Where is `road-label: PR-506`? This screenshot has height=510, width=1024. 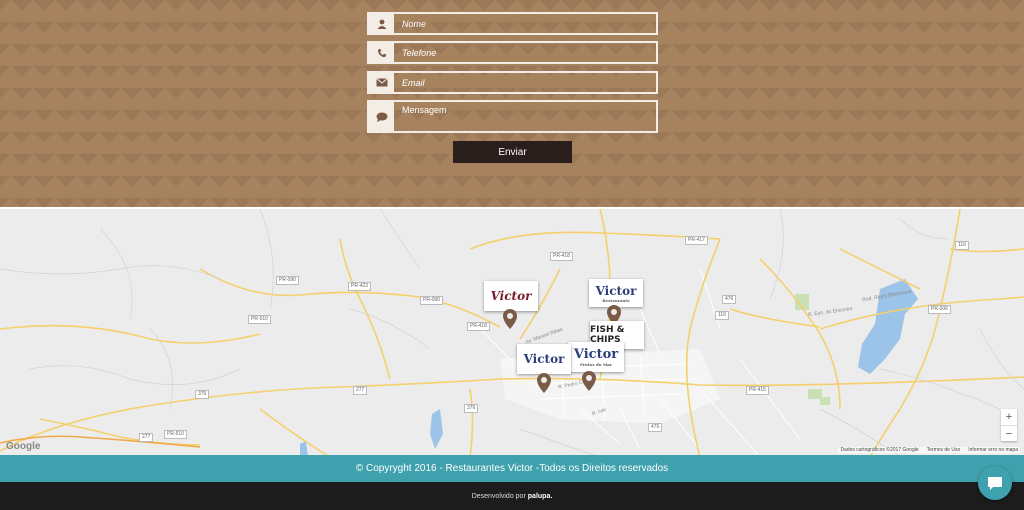 road-label: PR-506 is located at coordinates (939, 309).